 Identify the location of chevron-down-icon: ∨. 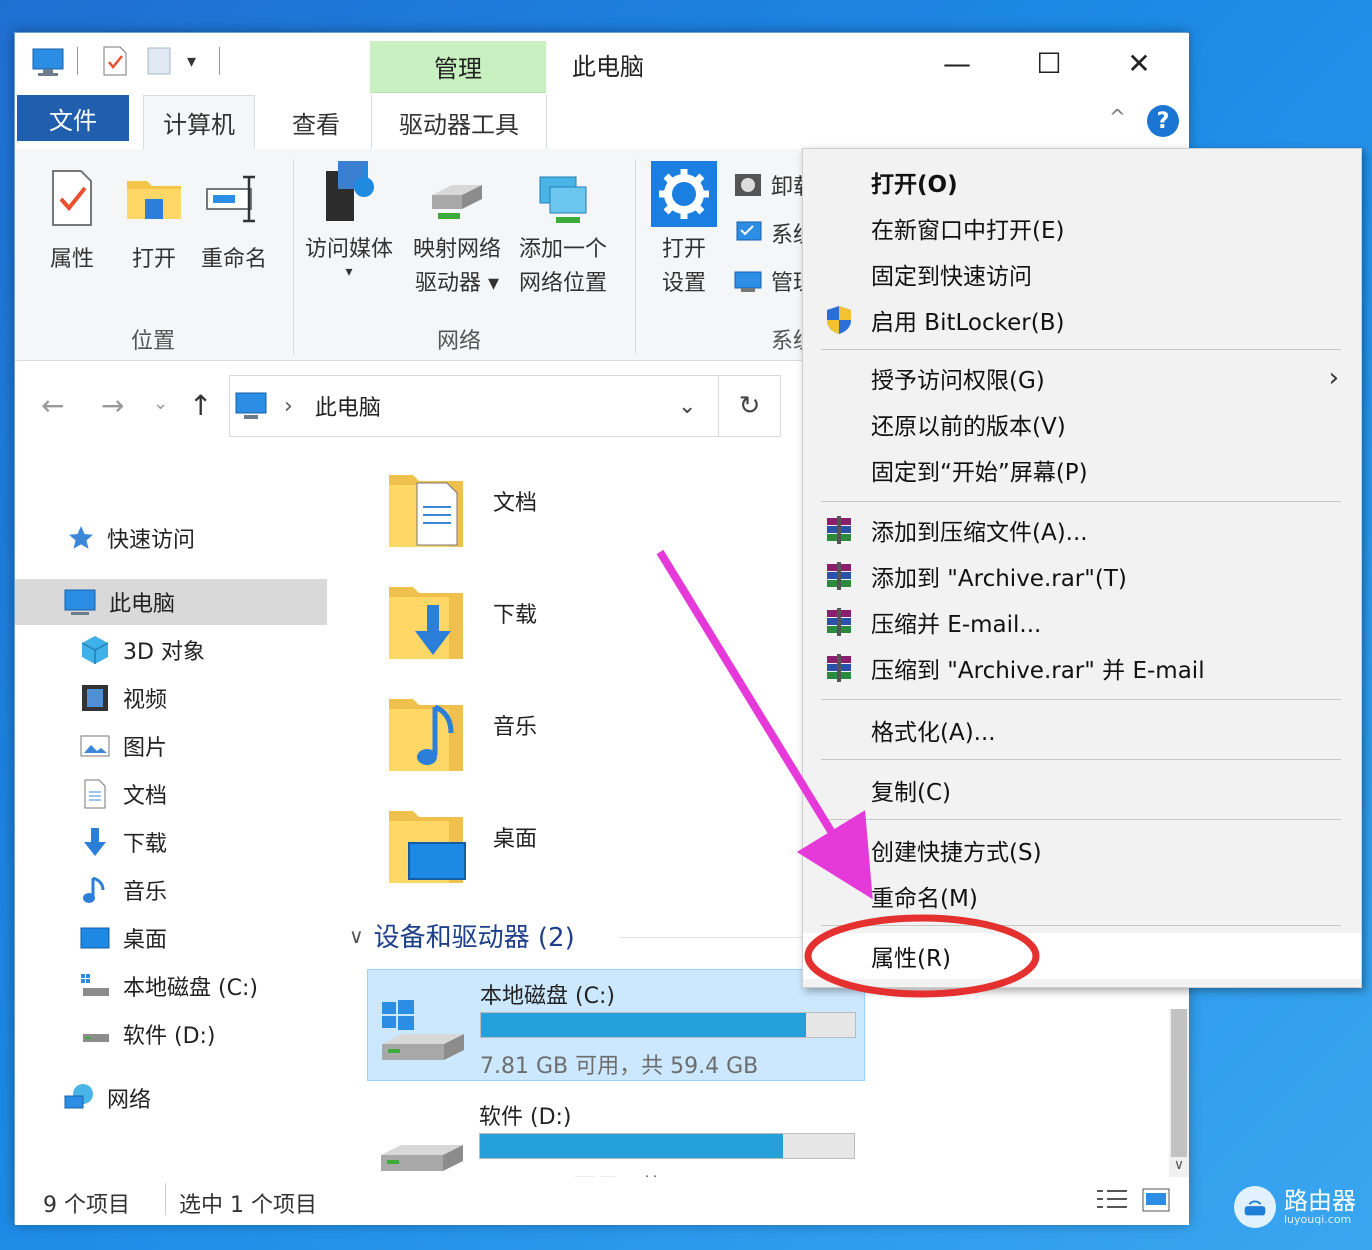
(356, 936).